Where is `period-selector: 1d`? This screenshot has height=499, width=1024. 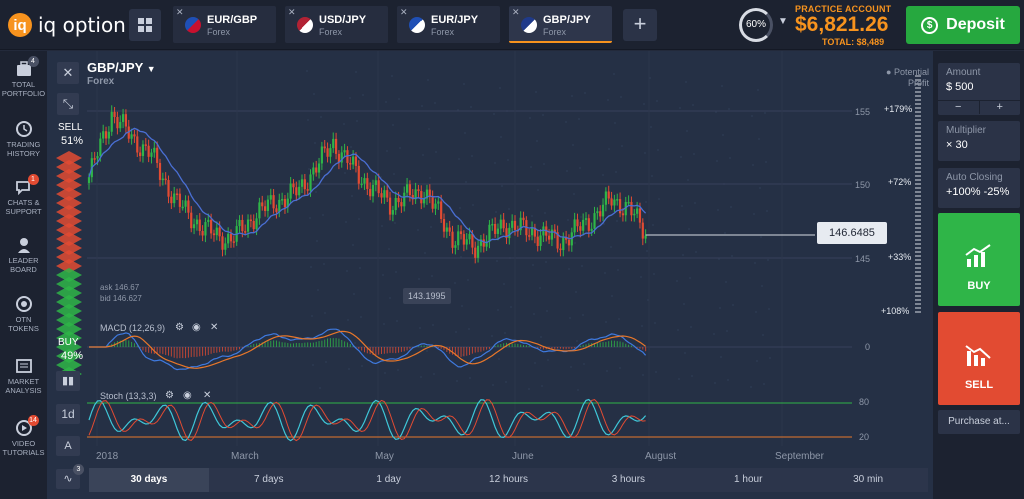
period-selector: 1d is located at coordinates (68, 414).